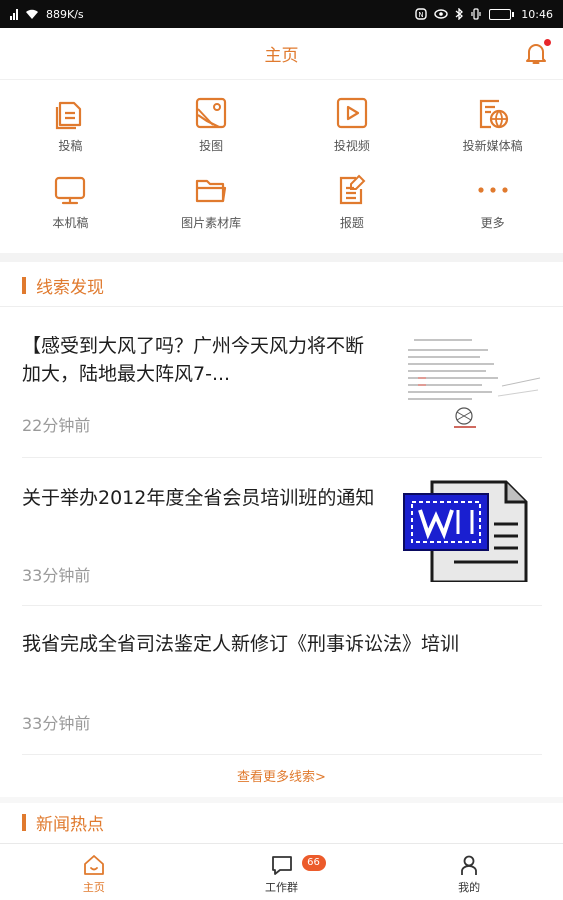 This screenshot has height=900, width=563. I want to click on section-title: 线索发现, so click(70, 287).